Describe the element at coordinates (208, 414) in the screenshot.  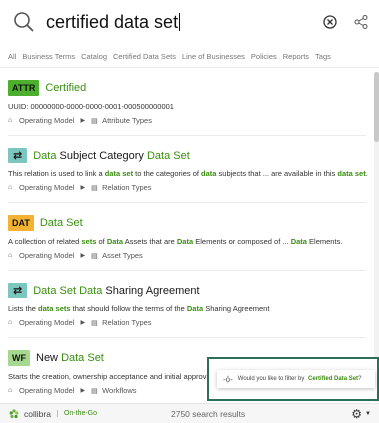
I see `results-count: 2750 search results` at that location.